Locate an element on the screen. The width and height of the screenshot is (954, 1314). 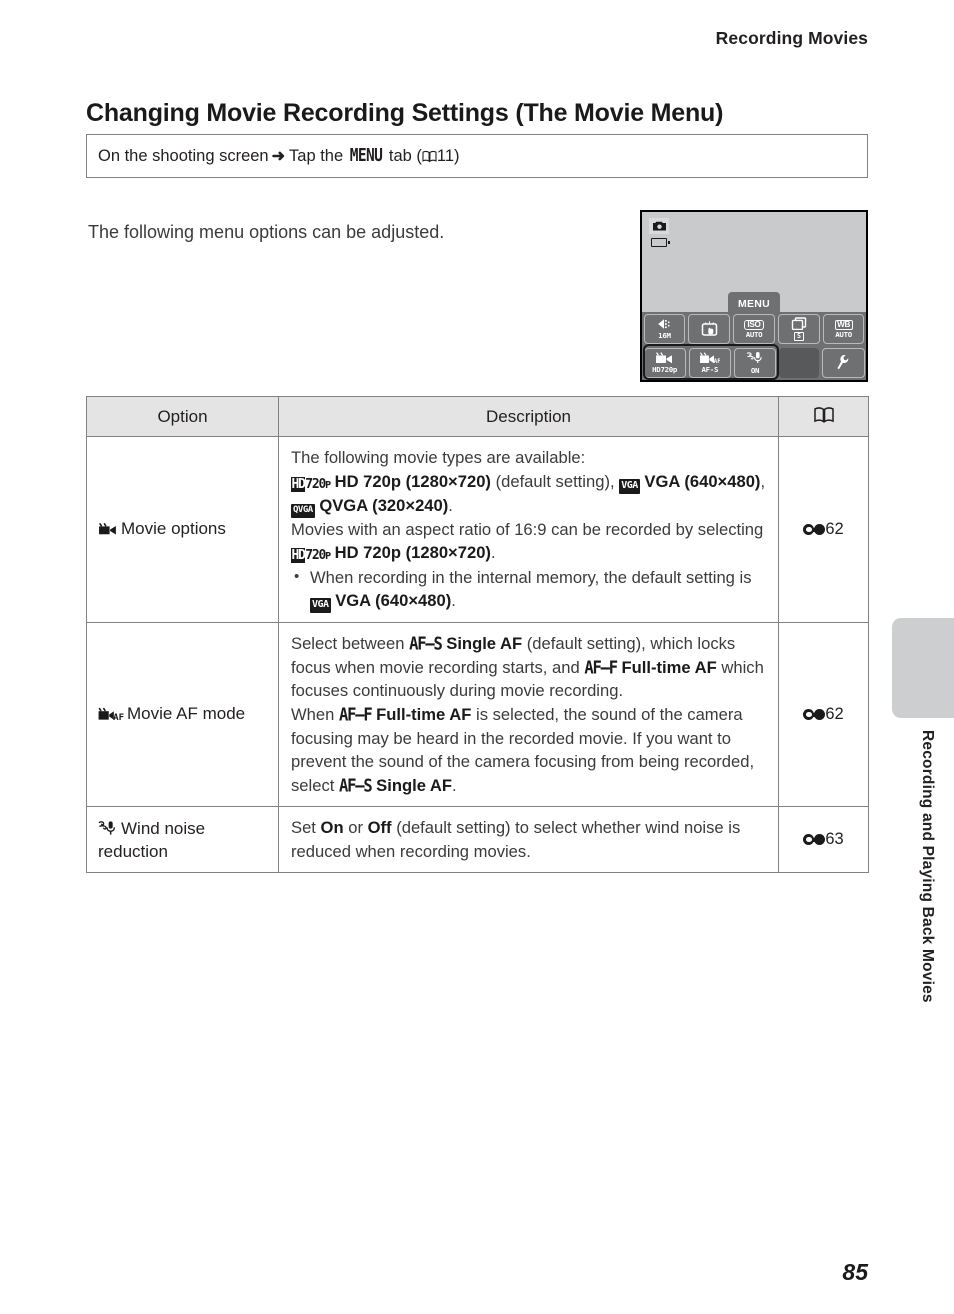
row-wind-noise-label-line2: reduction is located at coordinates (133, 851).